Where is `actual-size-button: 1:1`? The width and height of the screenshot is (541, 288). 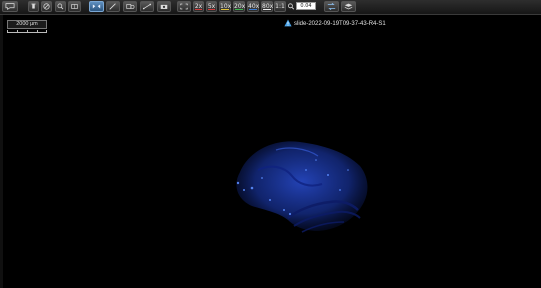
actual-size-button: 1:1 is located at coordinates (280, 6).